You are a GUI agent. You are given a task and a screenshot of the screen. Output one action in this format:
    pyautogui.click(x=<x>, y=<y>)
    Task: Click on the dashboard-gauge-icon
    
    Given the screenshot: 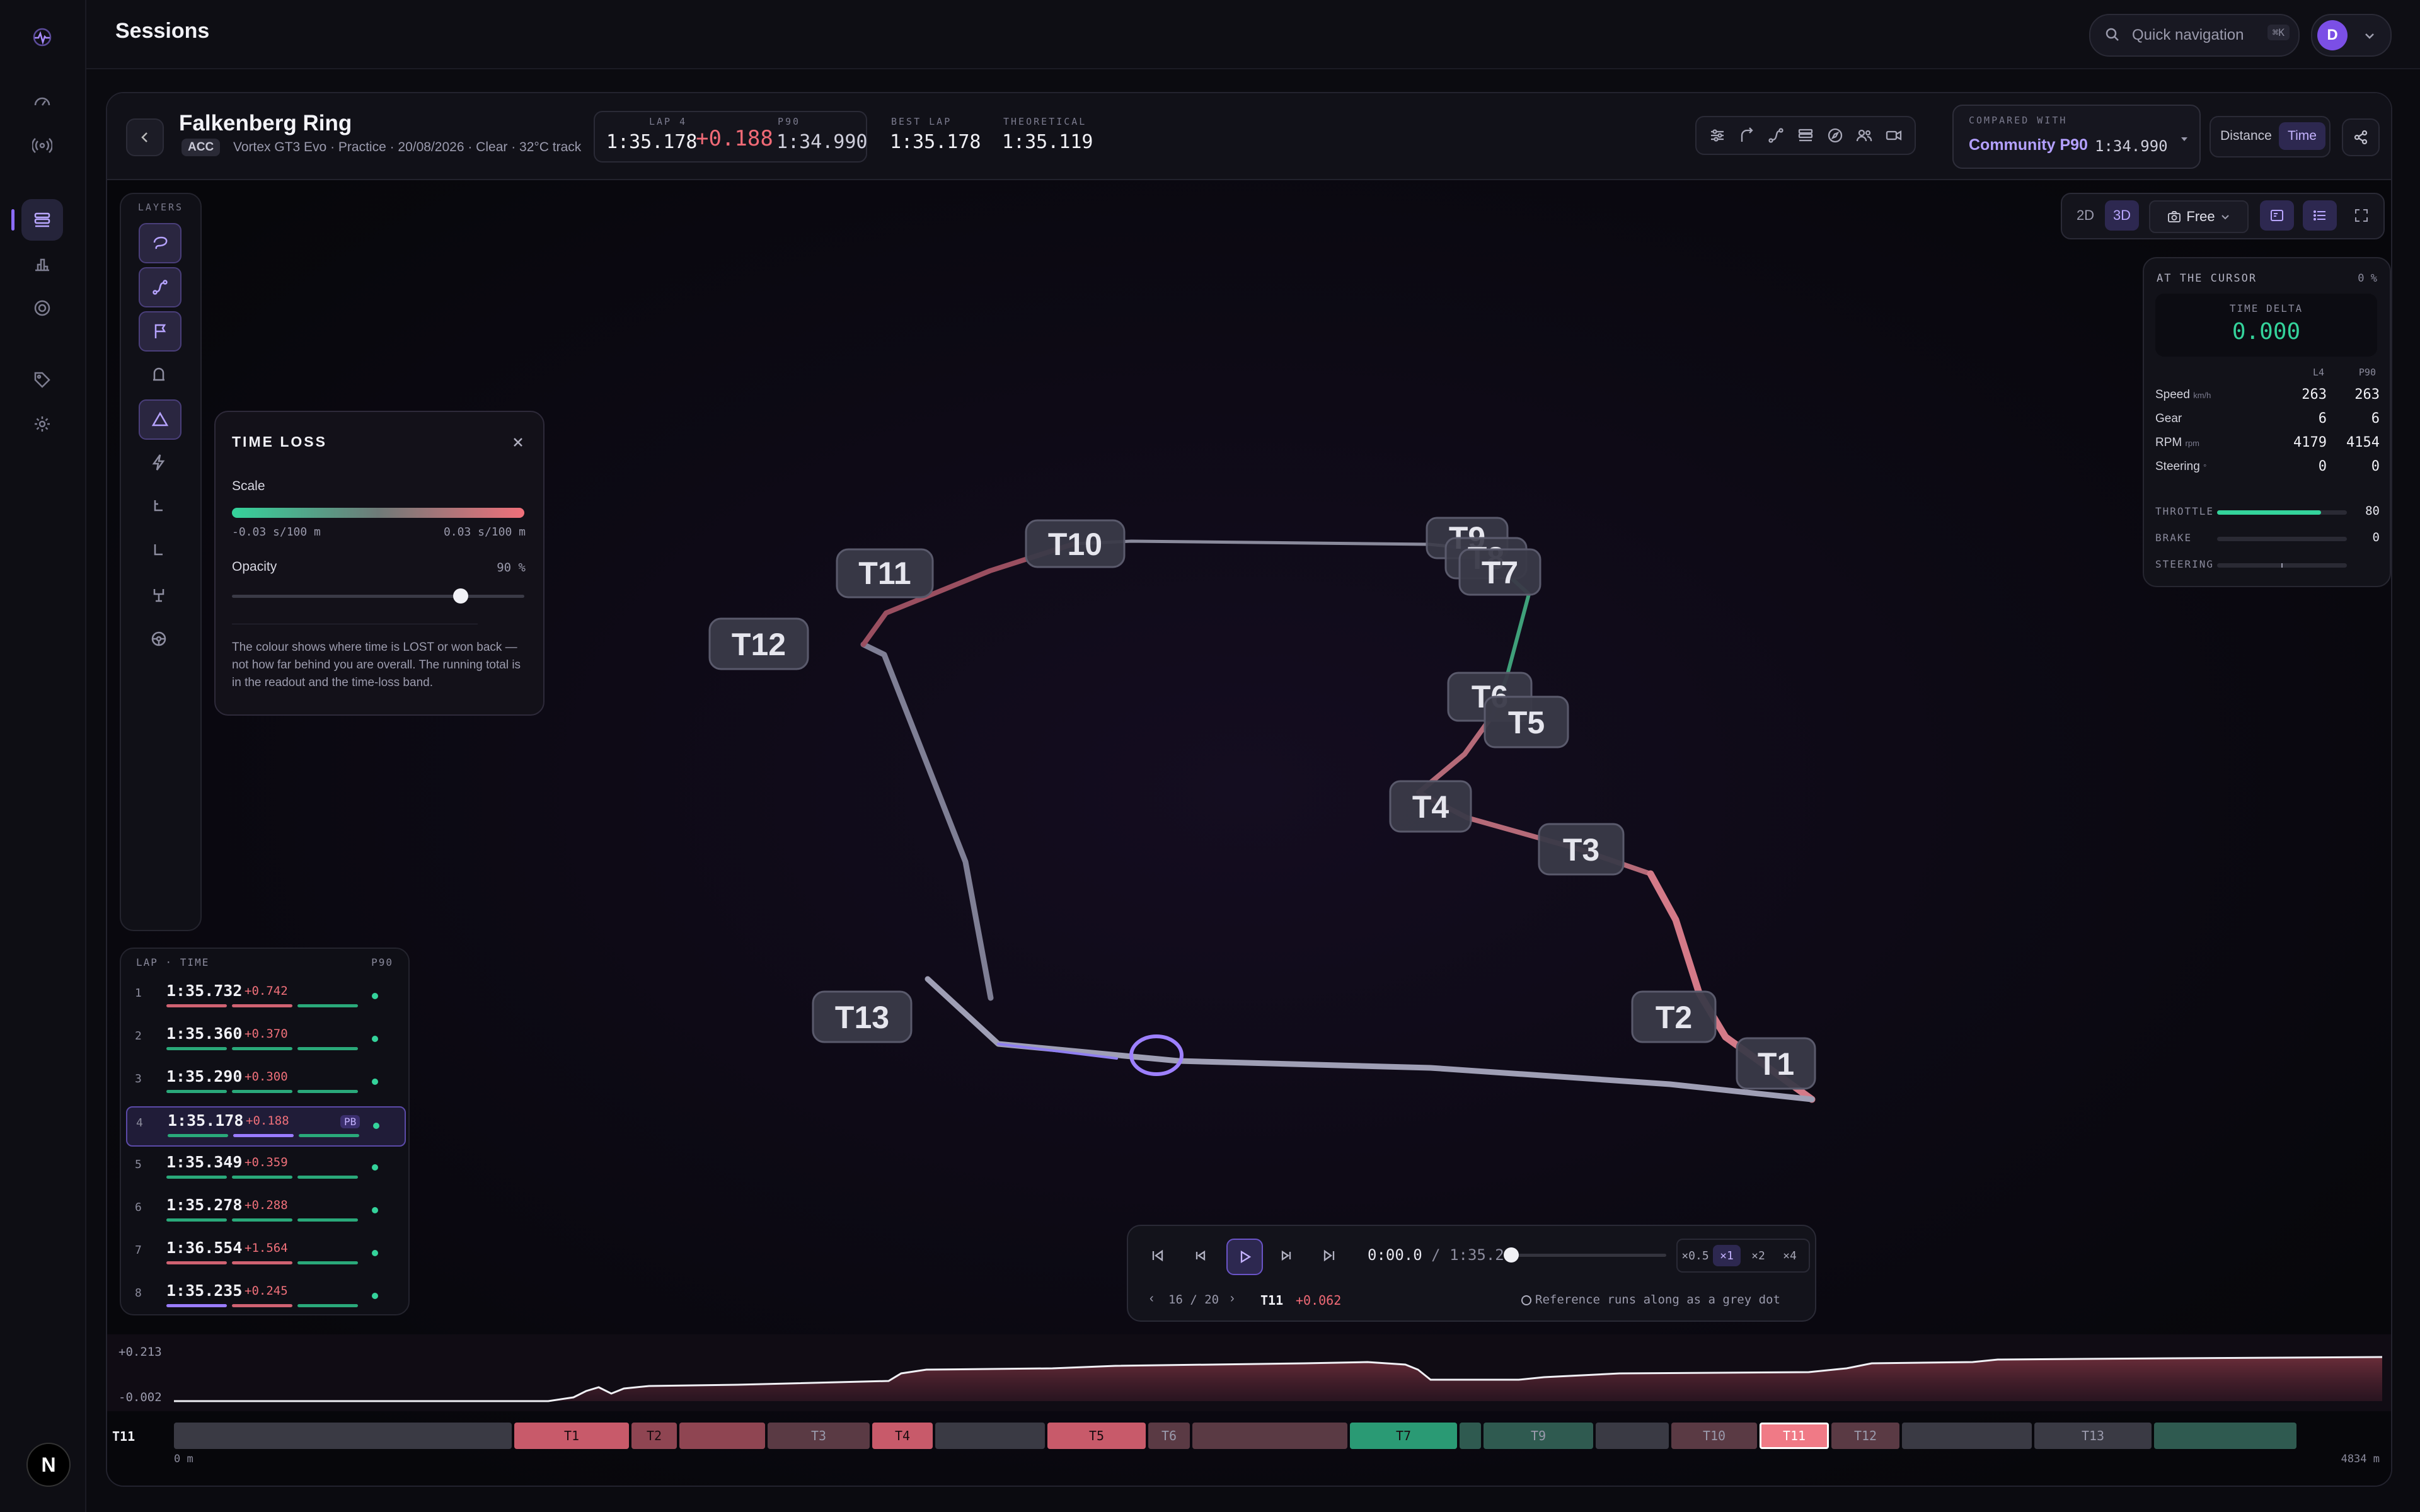 What is the action you would take?
    pyautogui.click(x=42, y=101)
    